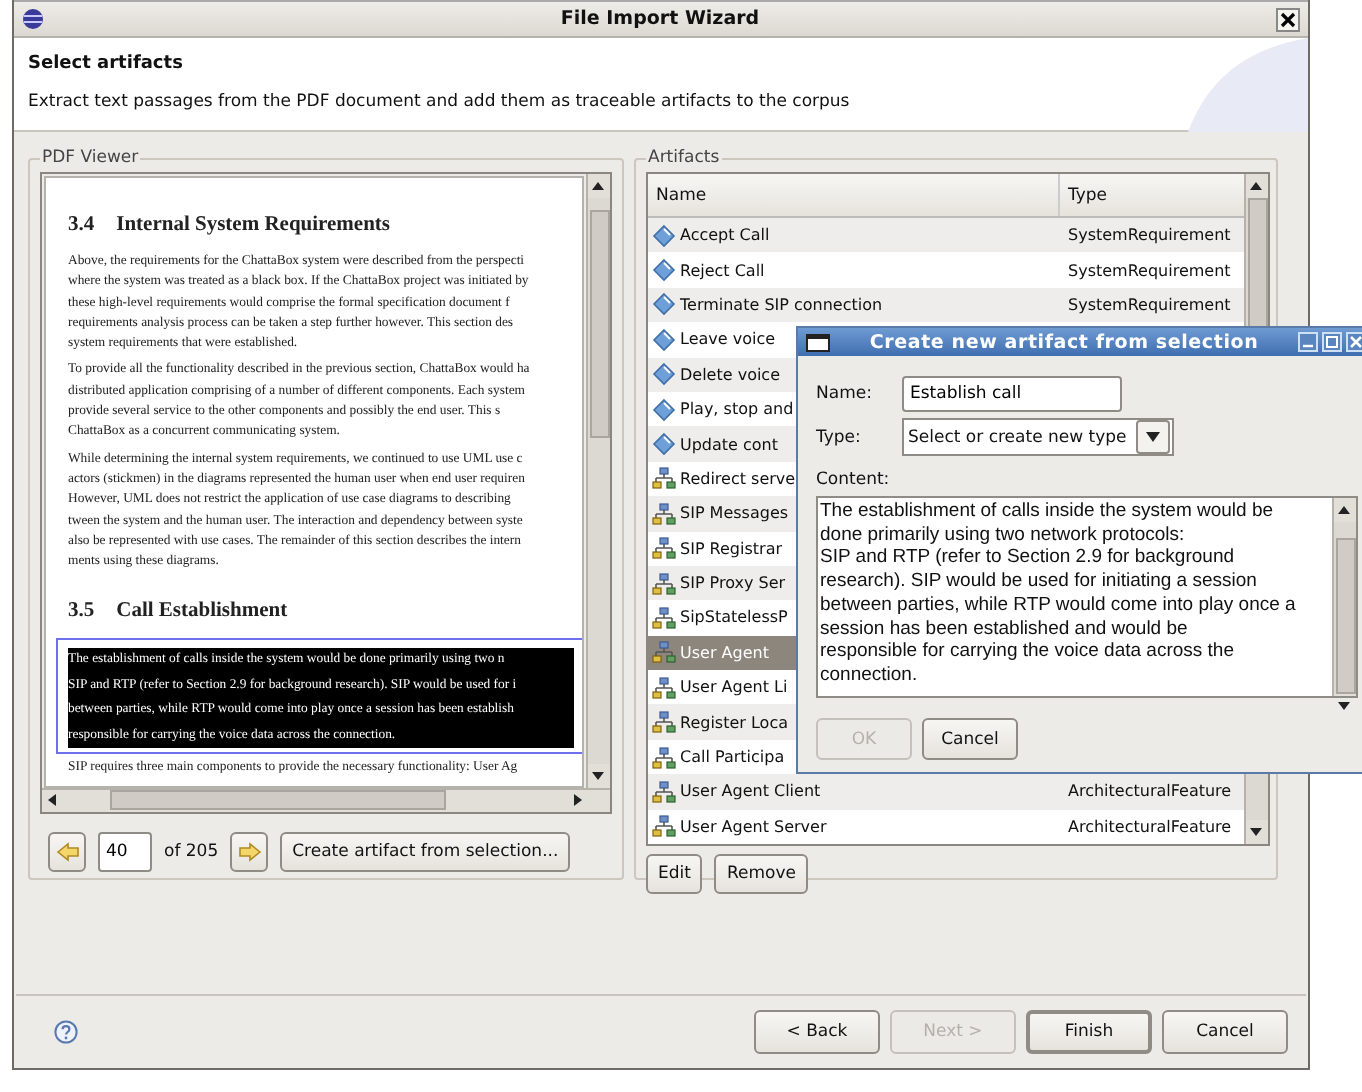 The height and width of the screenshot is (1092, 1362). Describe the element at coordinates (1288, 19) in the screenshot. I see `close-icon` at that location.